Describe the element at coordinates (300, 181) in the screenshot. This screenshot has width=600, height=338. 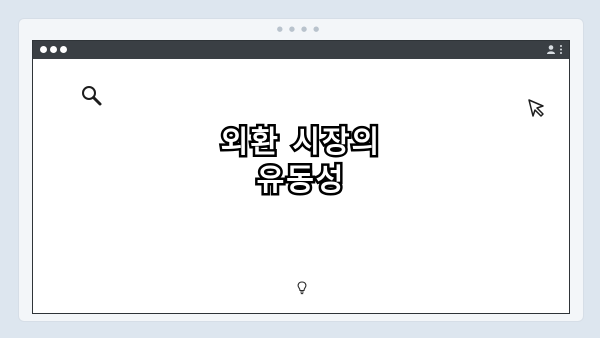
I see `slide-title-line-2: 유동성` at that location.